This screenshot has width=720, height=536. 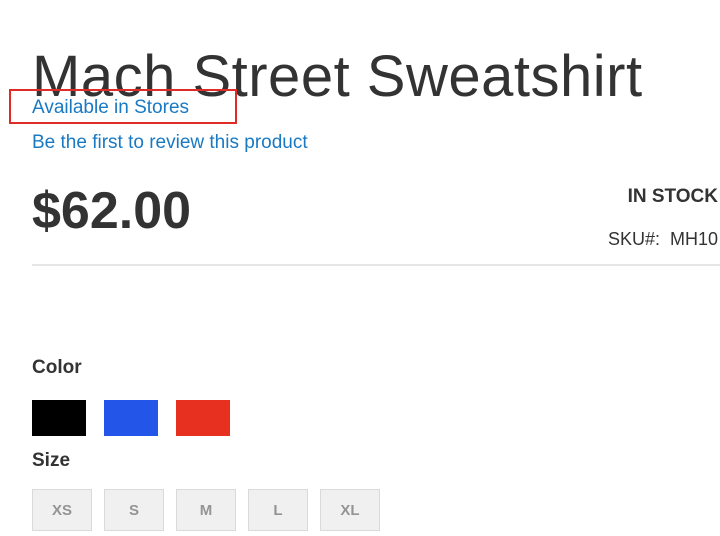 What do you see at coordinates (110, 108) in the screenshot?
I see `available-in-stores-link: Available in Stores` at bounding box center [110, 108].